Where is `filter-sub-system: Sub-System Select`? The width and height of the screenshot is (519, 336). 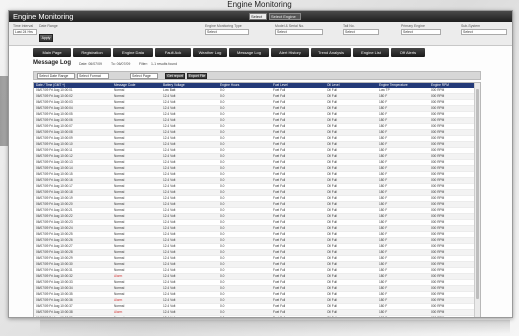
filter-sub-system: Sub-System Select is located at coordinates (484, 29).